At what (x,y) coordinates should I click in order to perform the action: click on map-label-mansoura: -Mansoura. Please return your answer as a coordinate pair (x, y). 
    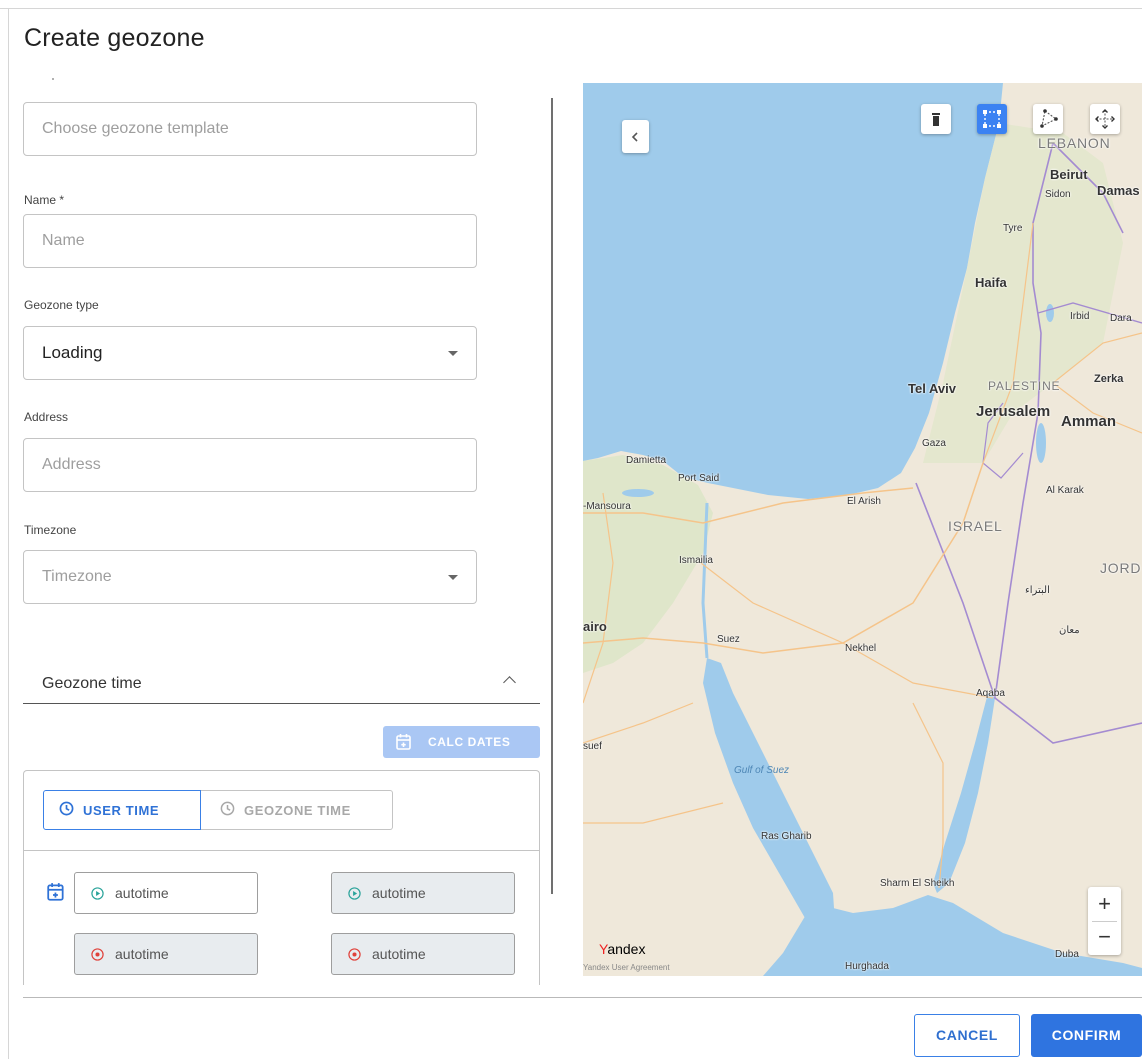
    Looking at the image, I should click on (607, 506).